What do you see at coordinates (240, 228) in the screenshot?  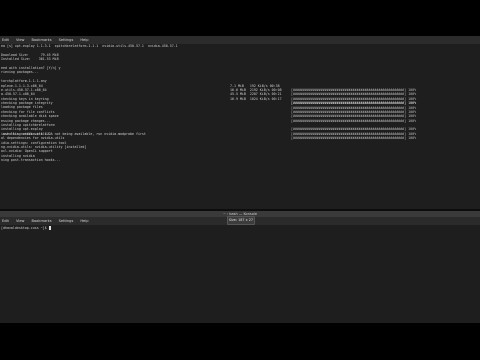 I see `prompt-line: [dhavaldesktop-cuss ~]$` at bounding box center [240, 228].